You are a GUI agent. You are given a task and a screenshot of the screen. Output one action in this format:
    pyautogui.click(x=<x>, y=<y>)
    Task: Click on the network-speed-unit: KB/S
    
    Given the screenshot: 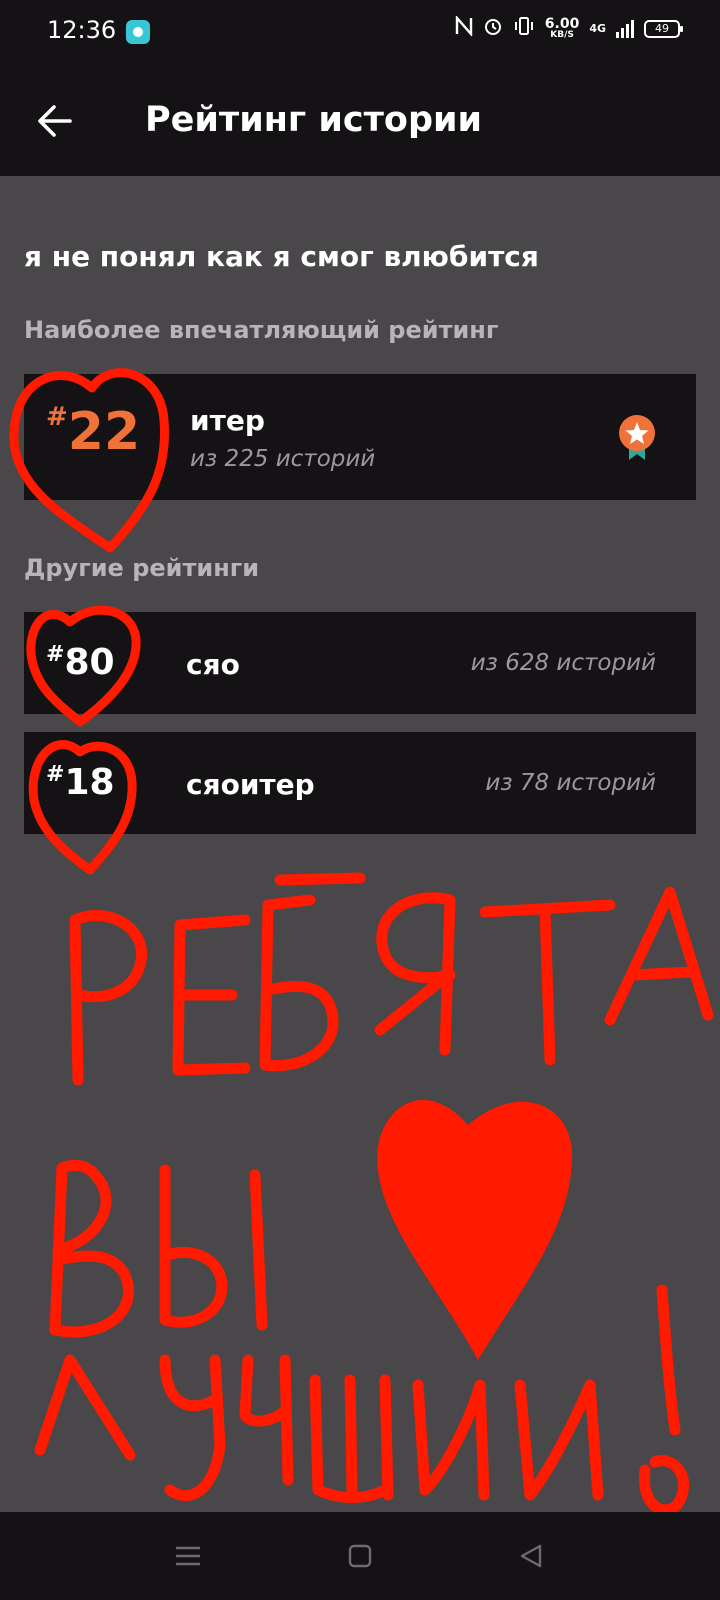 What is the action you would take?
    pyautogui.click(x=562, y=35)
    